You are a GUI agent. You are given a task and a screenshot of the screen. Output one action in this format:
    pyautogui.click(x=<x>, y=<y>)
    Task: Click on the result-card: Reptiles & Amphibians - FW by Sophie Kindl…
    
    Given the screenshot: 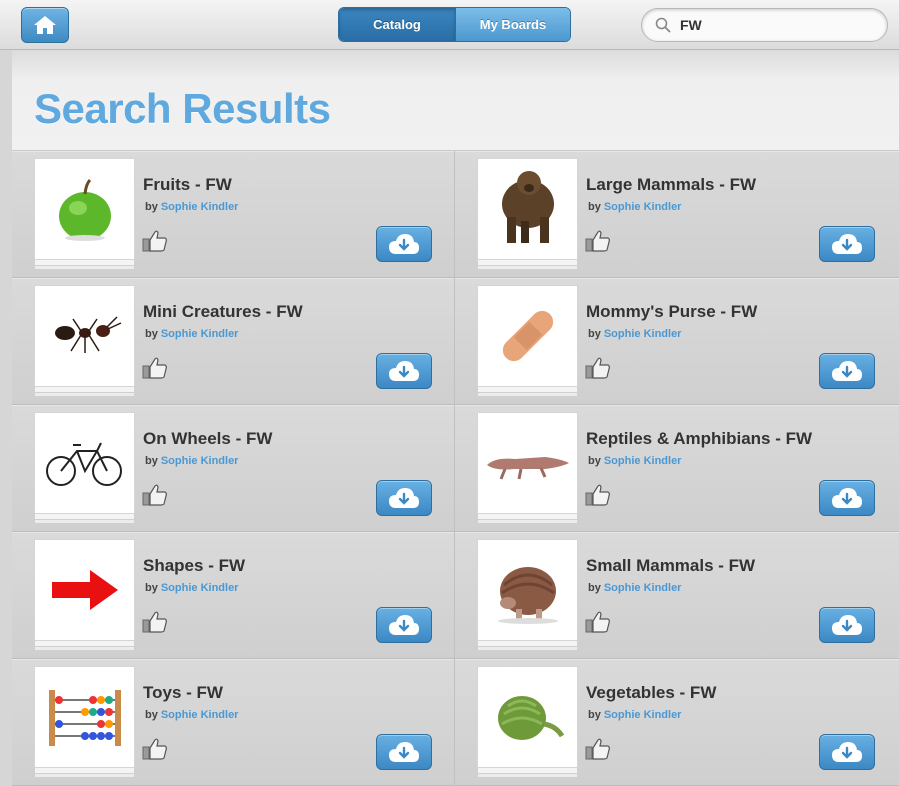 What is the action you would take?
    pyautogui.click(x=677, y=468)
    